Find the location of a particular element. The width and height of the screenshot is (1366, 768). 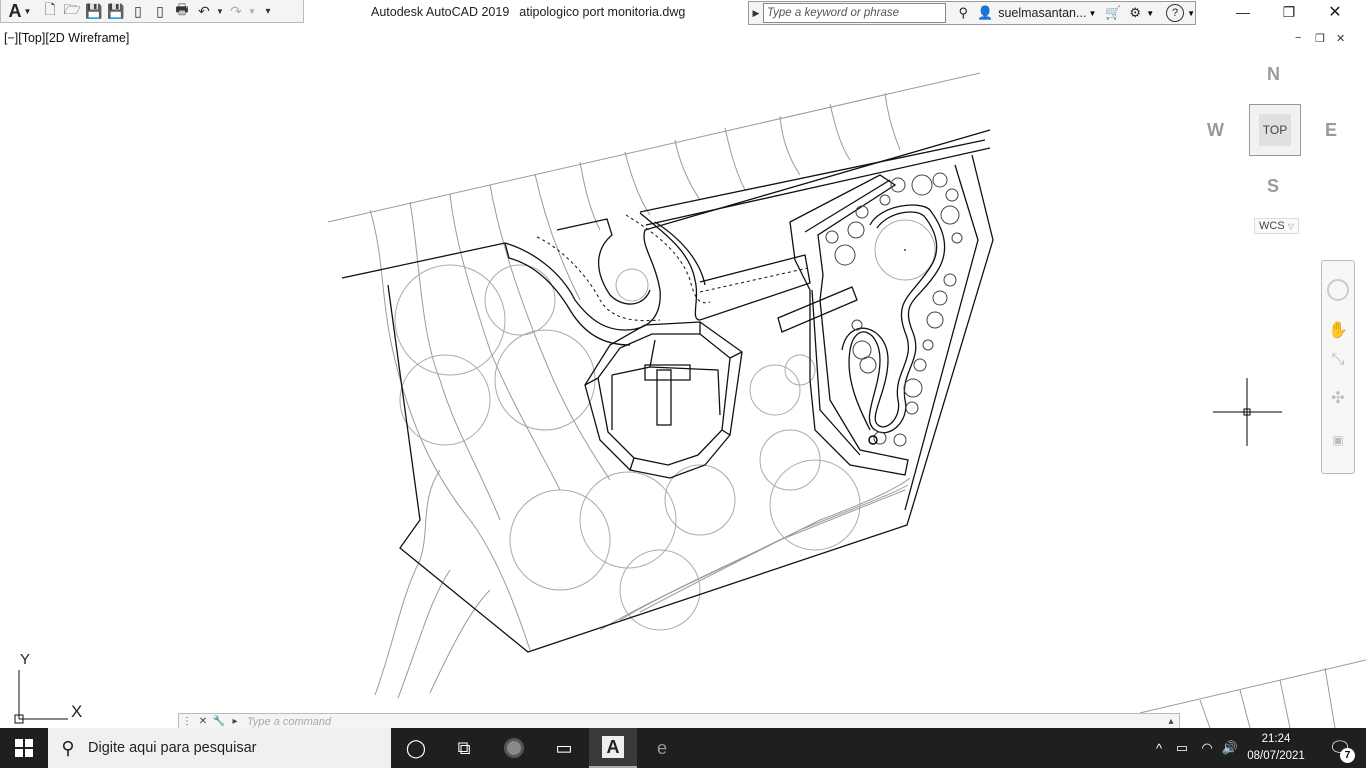

notification-center-icon: 🗨 7 is located at coordinates (1340, 748).